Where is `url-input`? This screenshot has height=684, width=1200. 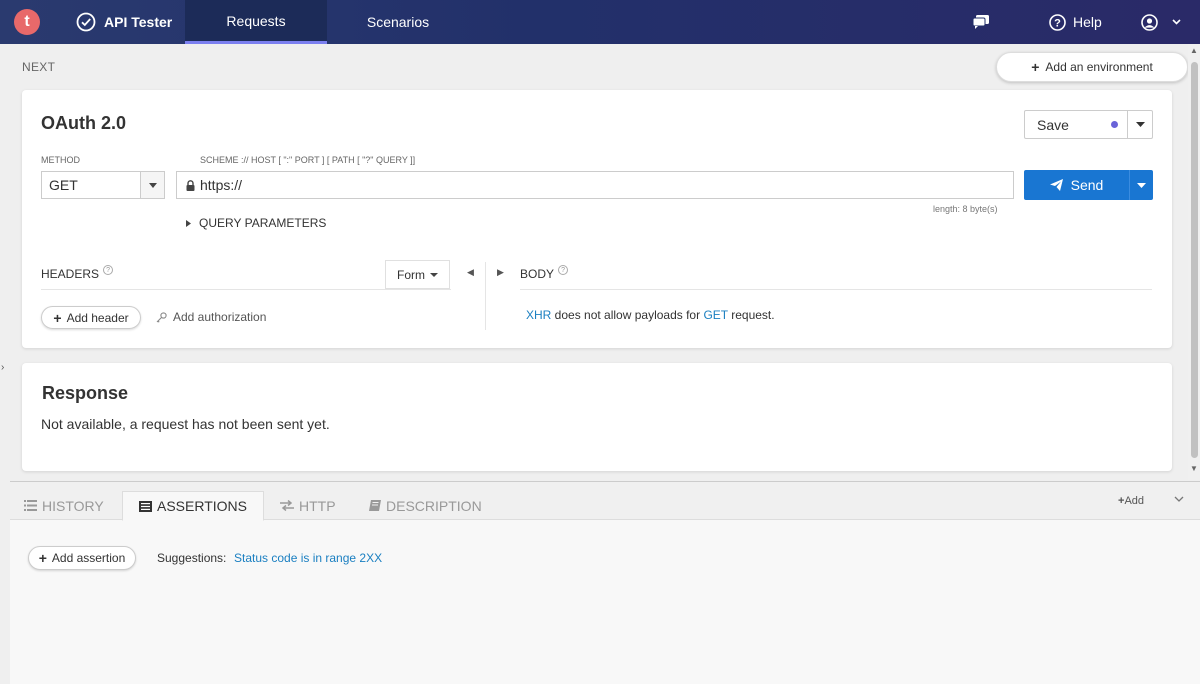 url-input is located at coordinates (590, 185).